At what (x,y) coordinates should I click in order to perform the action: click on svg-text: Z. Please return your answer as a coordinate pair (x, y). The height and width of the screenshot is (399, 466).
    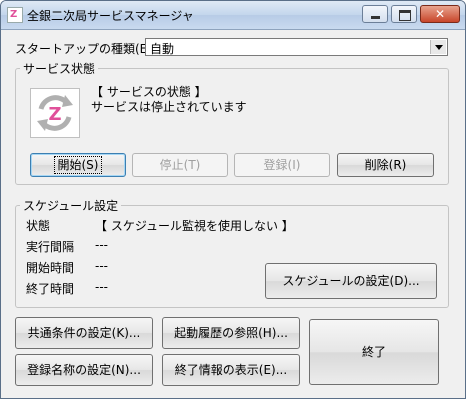
    Looking at the image, I should click on (54, 114).